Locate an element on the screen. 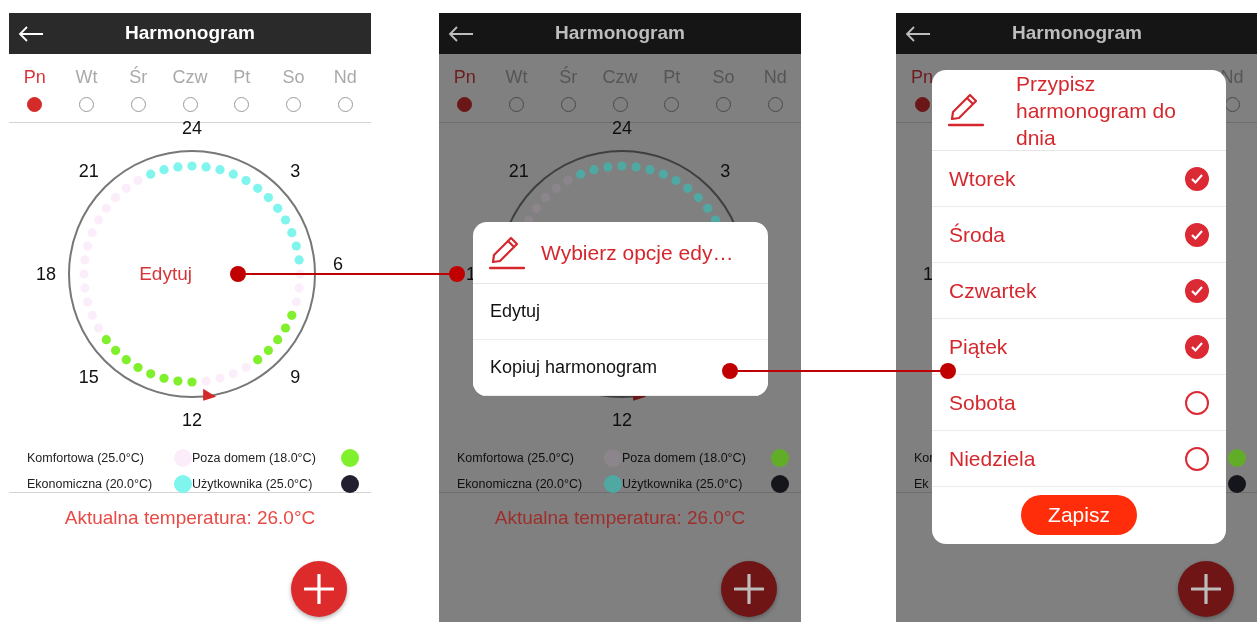 This screenshot has width=1257, height=622. hour-label: 9 is located at coordinates (295, 377).